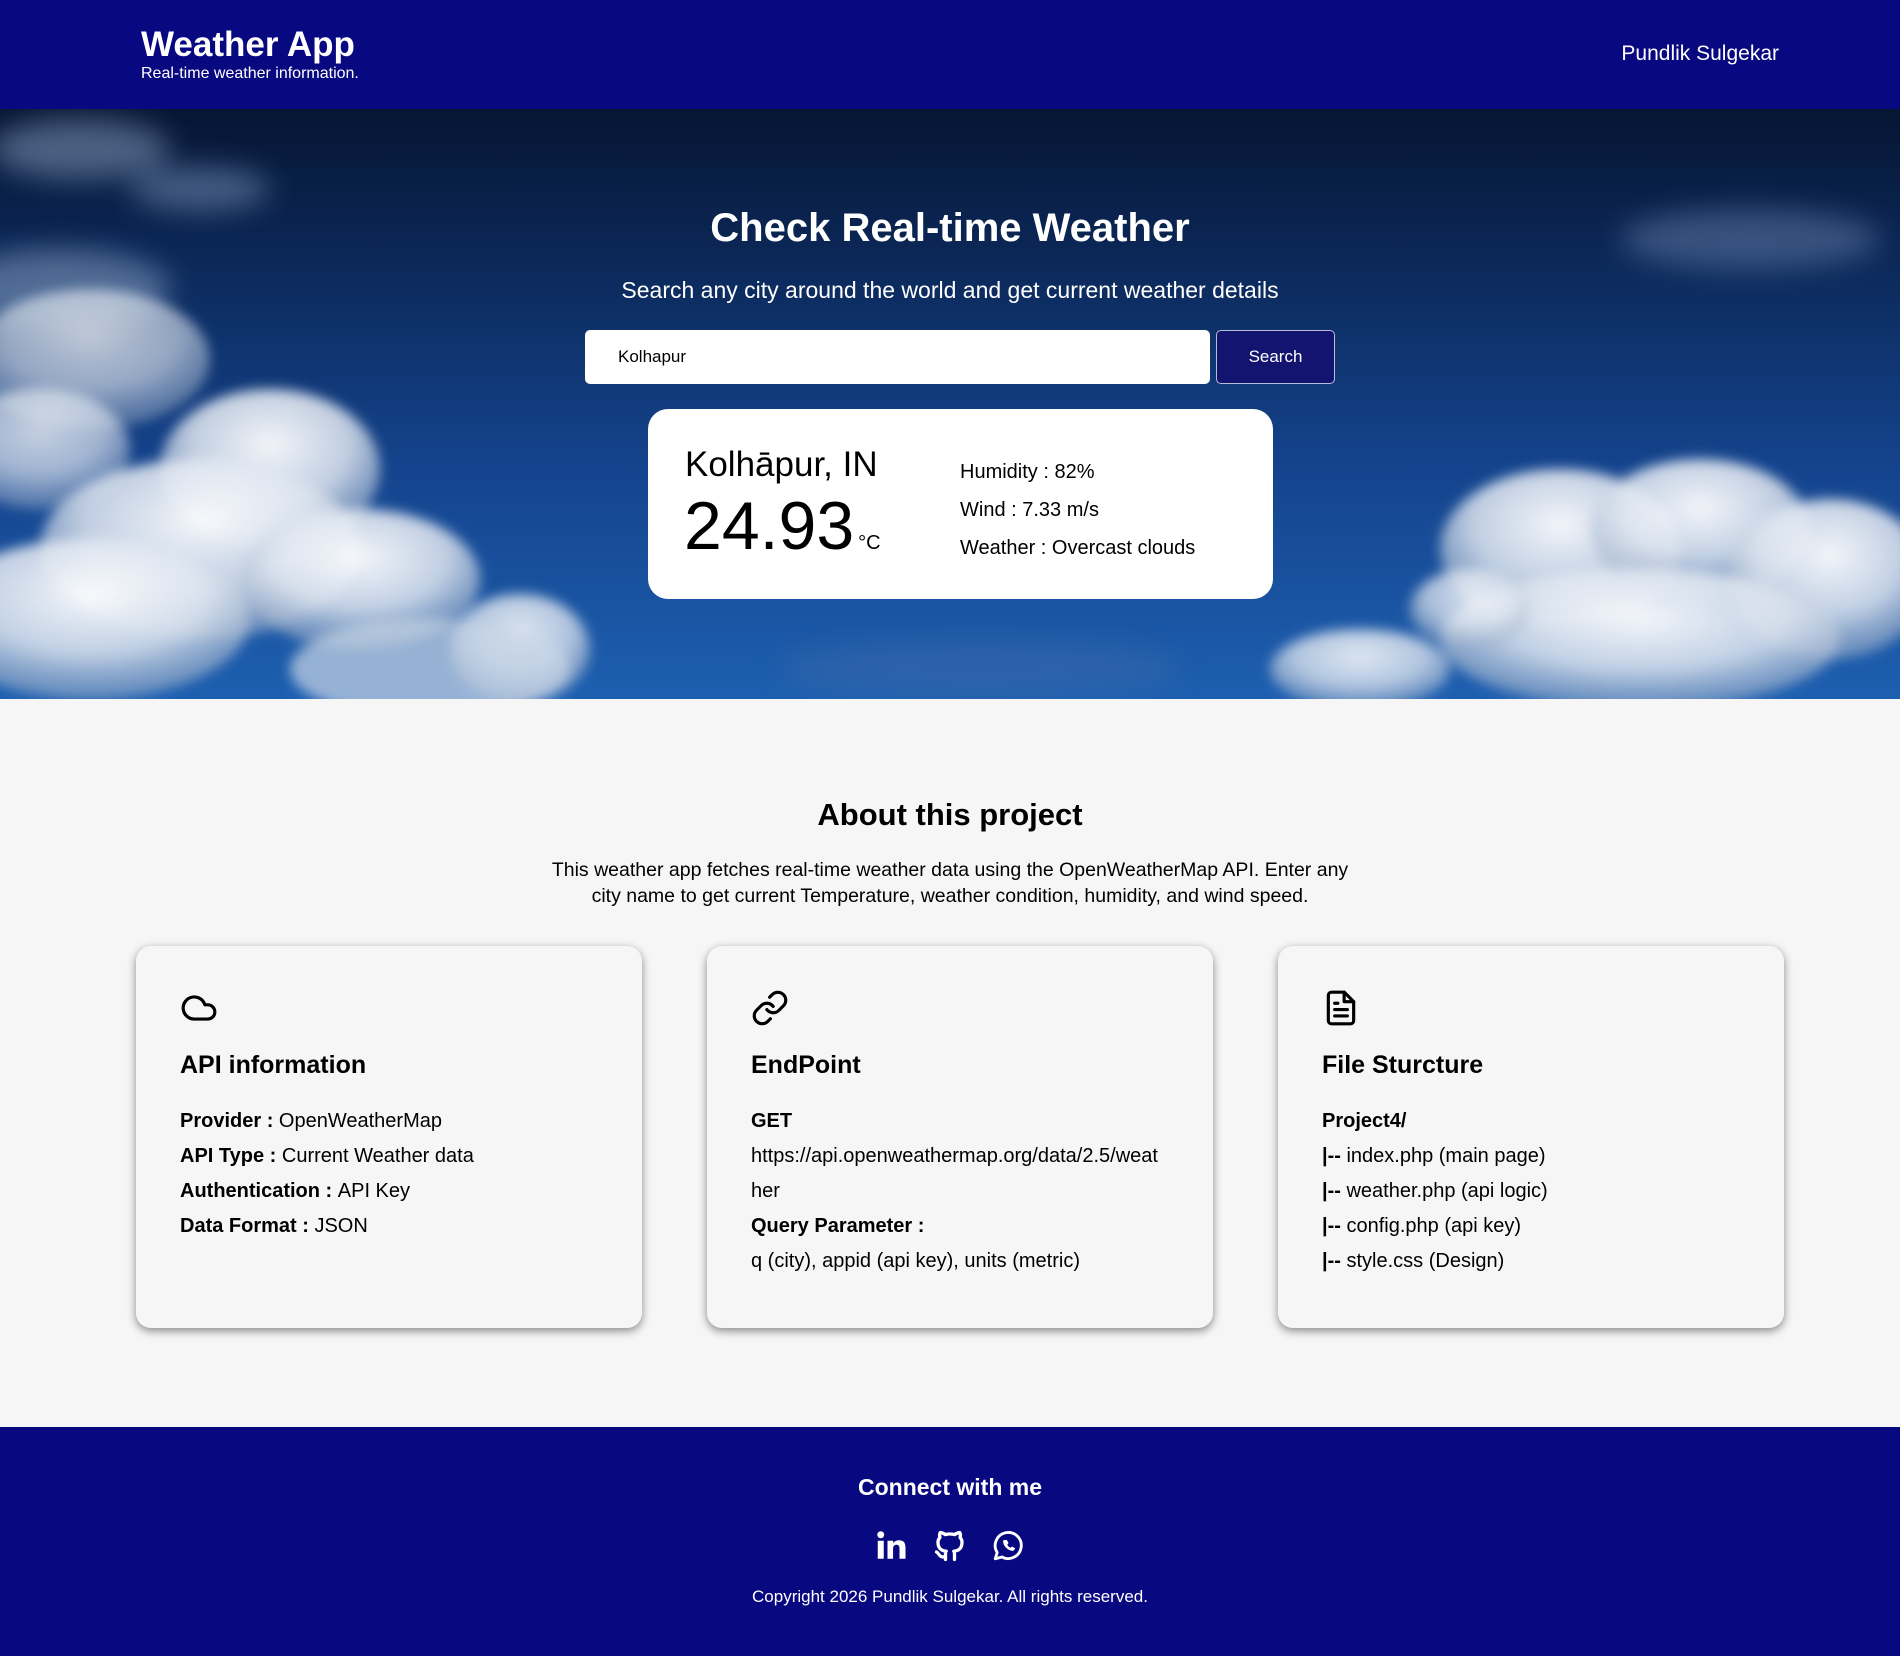 This screenshot has height=1656, width=1900. What do you see at coordinates (1008, 1546) in the screenshot?
I see `whatsapp-icon` at bounding box center [1008, 1546].